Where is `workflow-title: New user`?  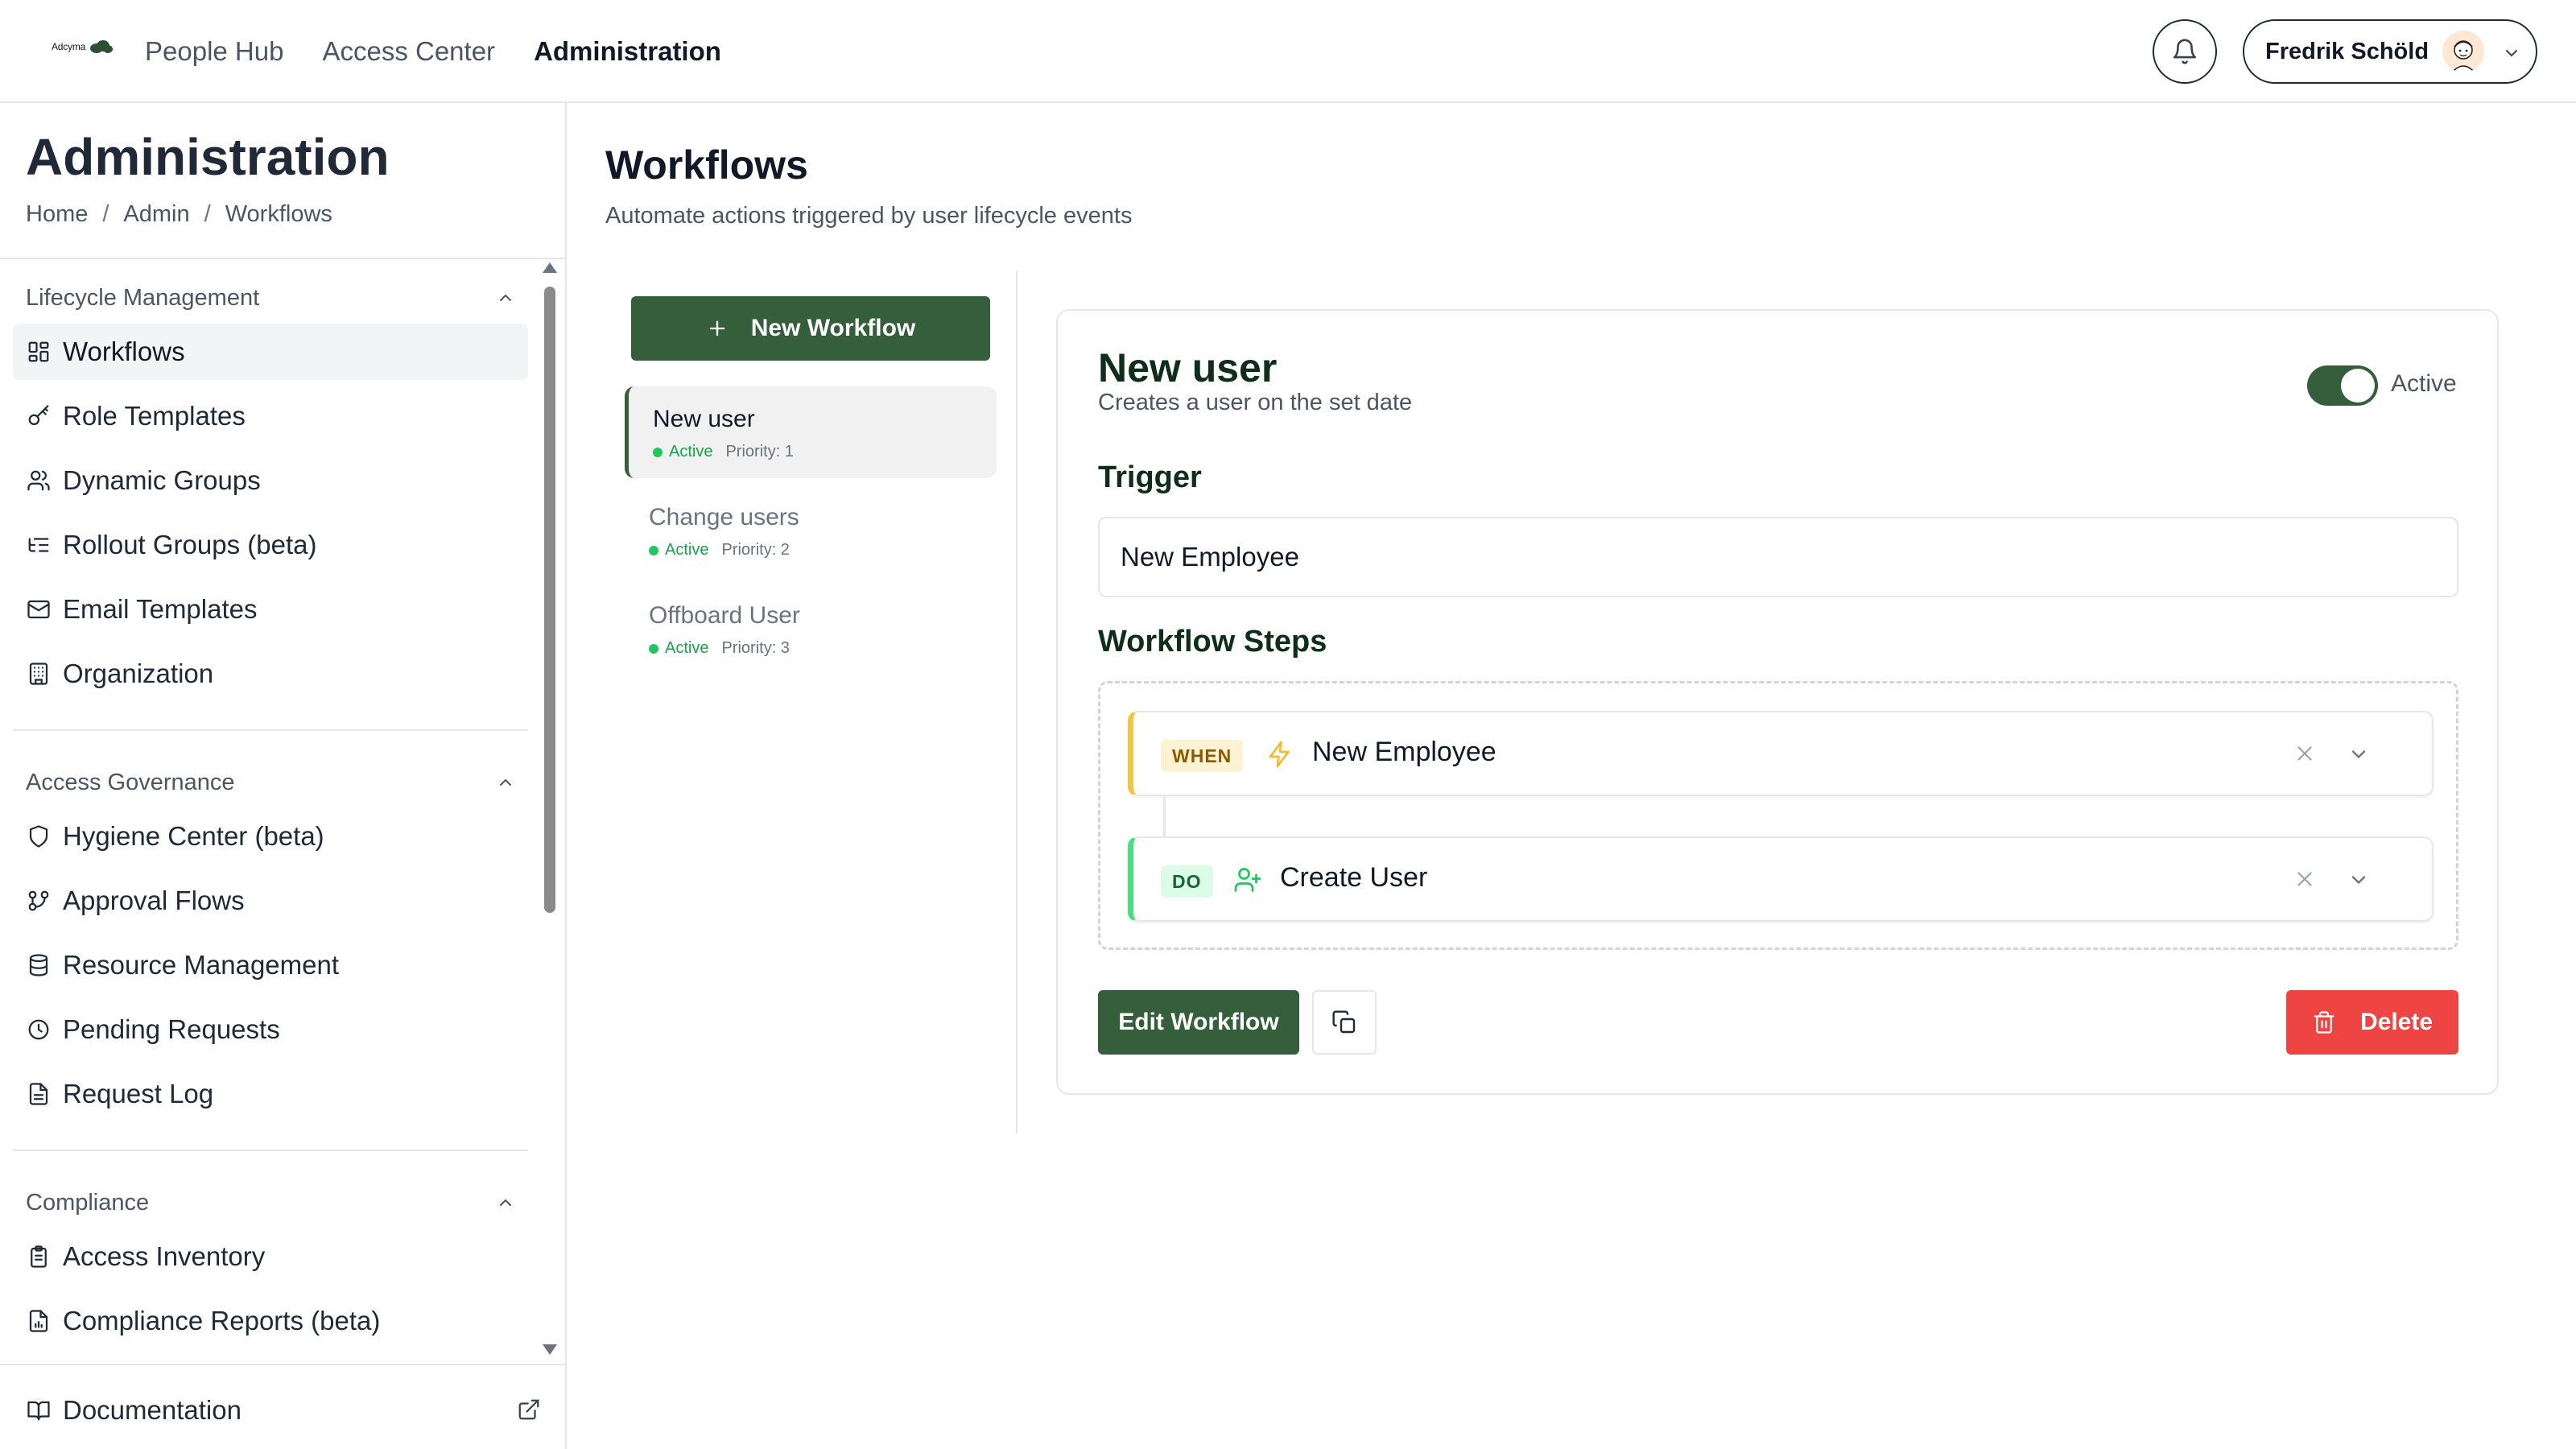 workflow-title: New user is located at coordinates (1188, 367).